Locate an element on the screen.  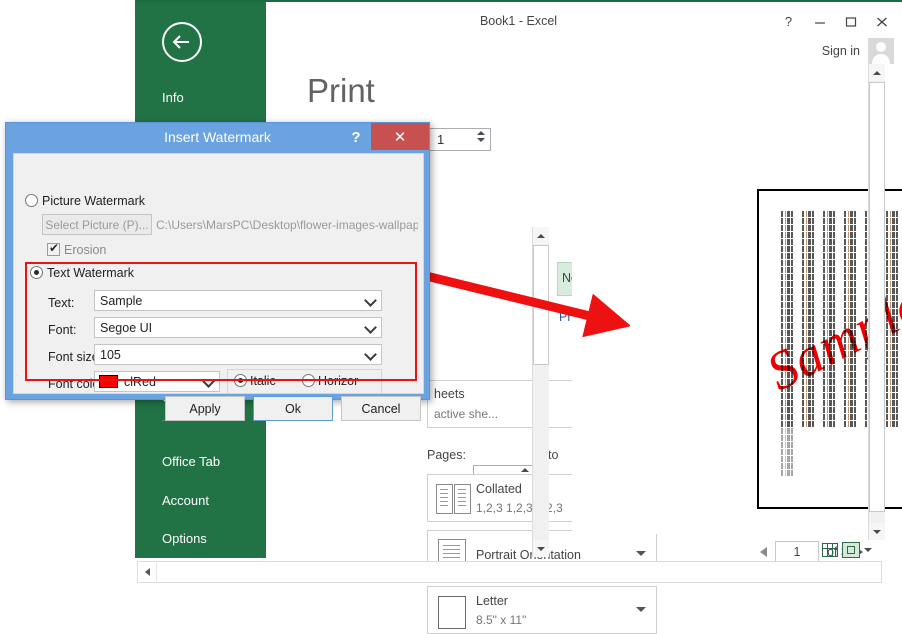
copies-stepper: 1 is located at coordinates (460, 139).